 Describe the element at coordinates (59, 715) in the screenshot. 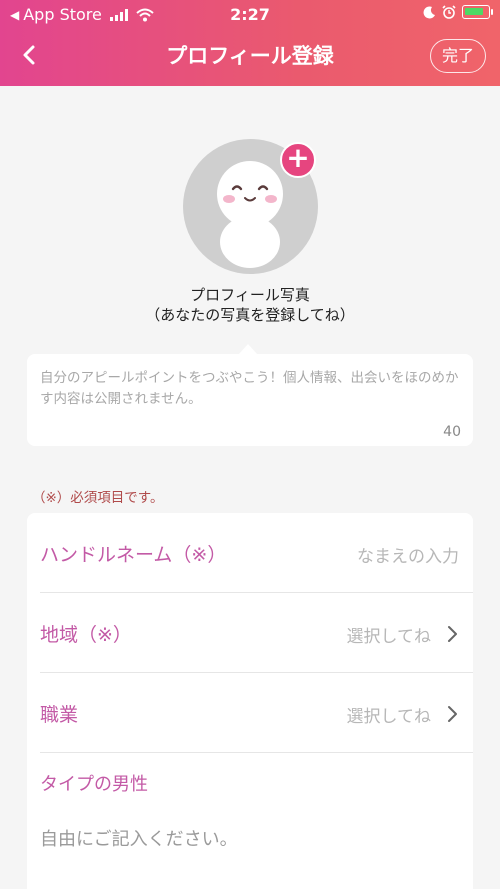

I see `occupation-label: 職業` at that location.